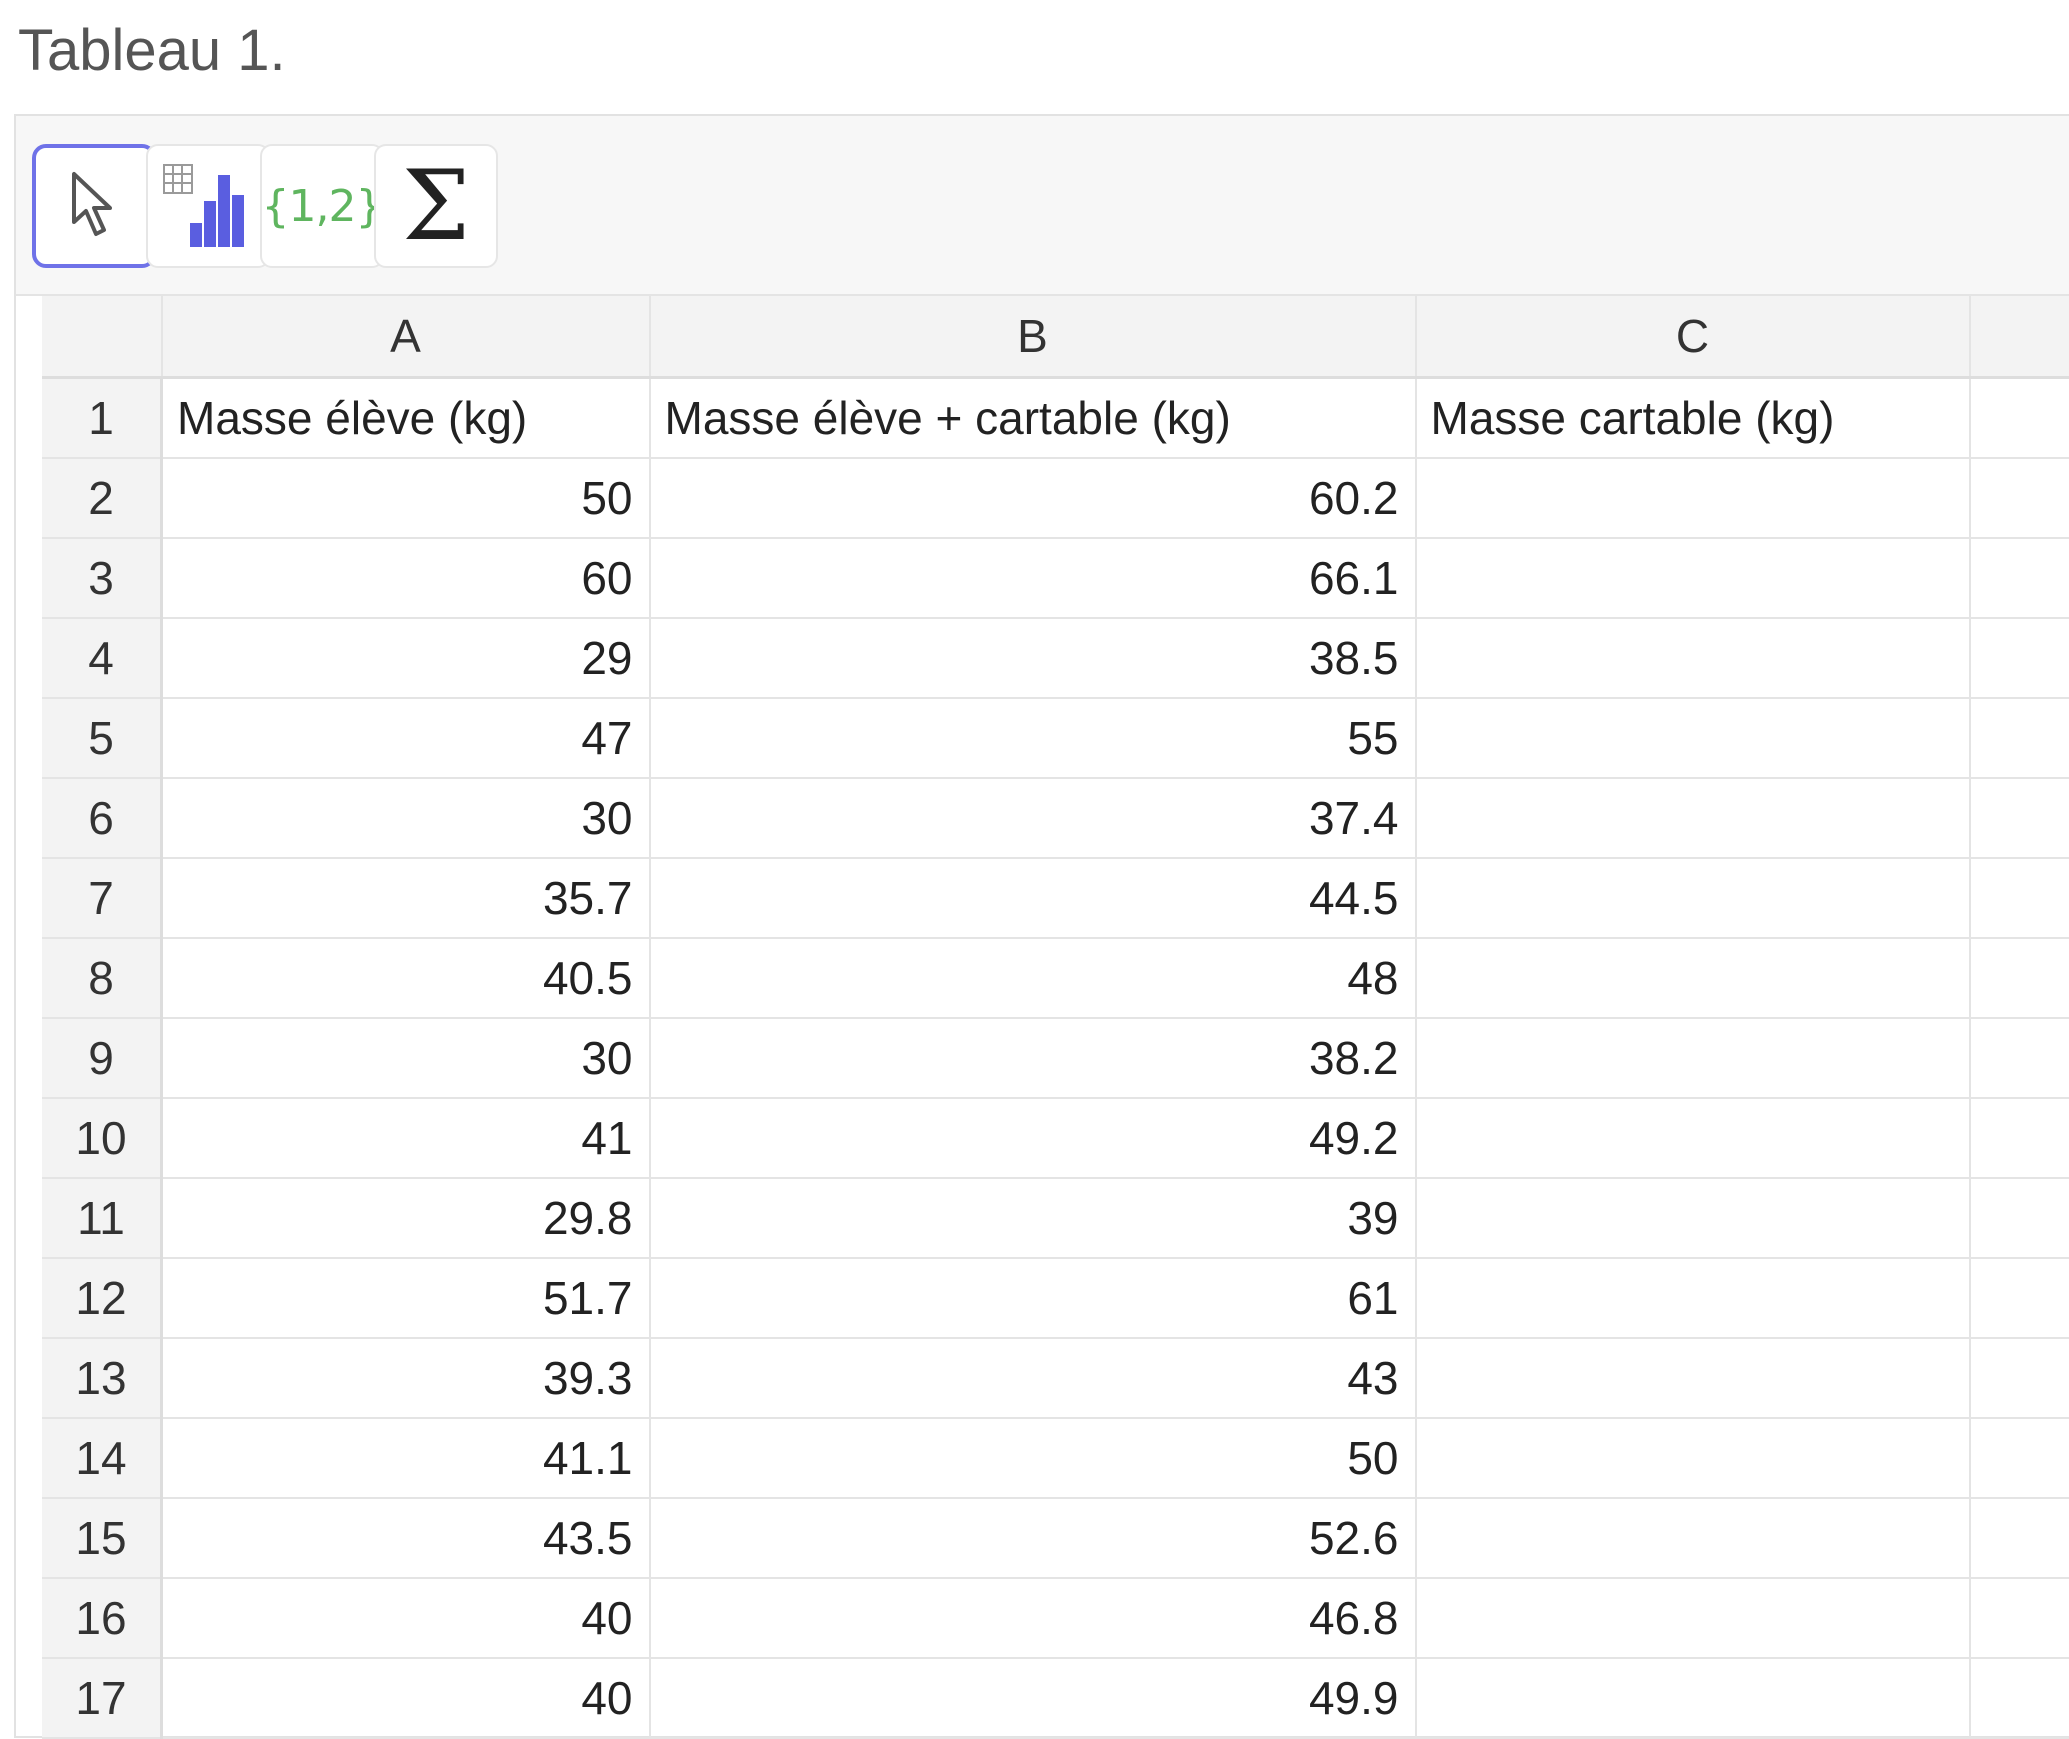  What do you see at coordinates (406, 1138) in the screenshot?
I see `cell-a: 41` at bounding box center [406, 1138].